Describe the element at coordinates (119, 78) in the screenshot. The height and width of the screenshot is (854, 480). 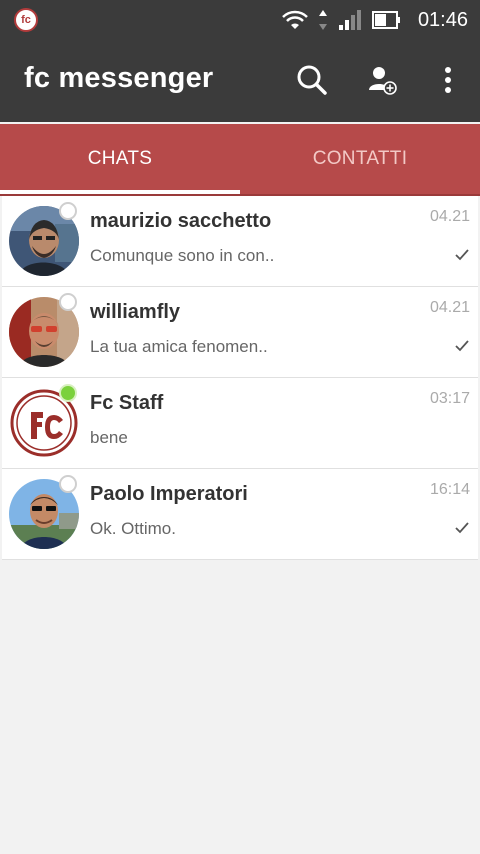
I see `app-title: fc messenger` at that location.